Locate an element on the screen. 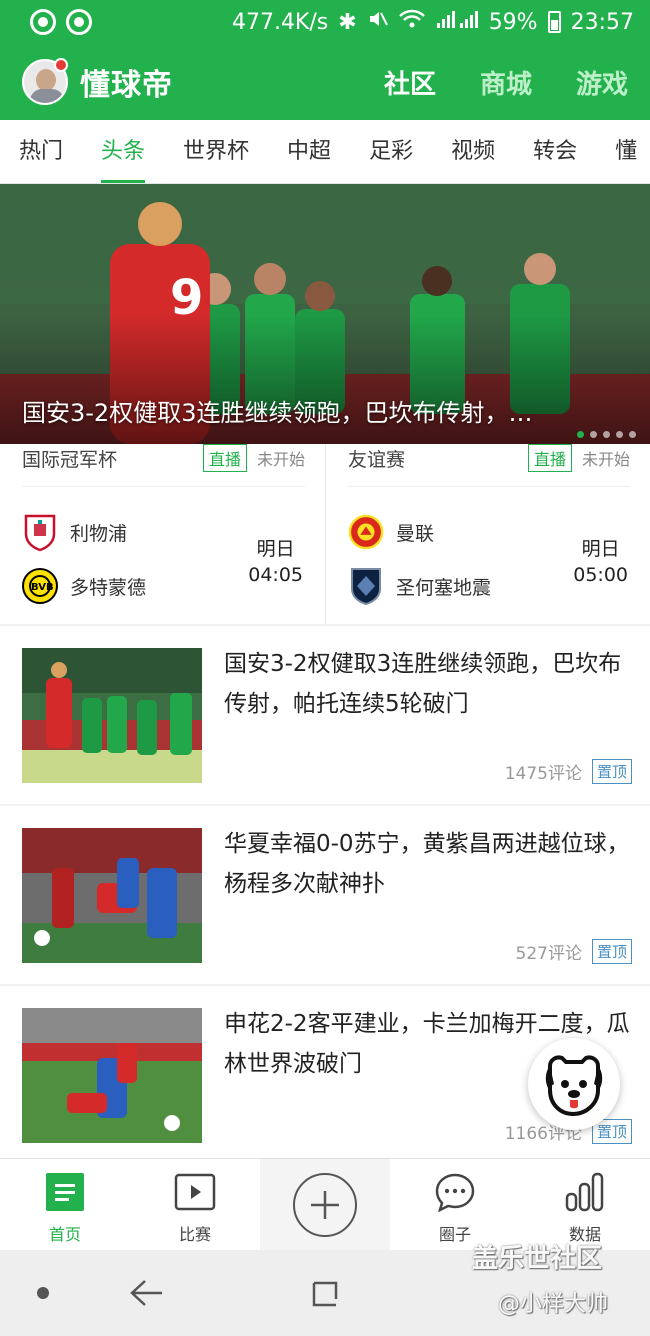  network-speed: 477.4K/s is located at coordinates (280, 22).